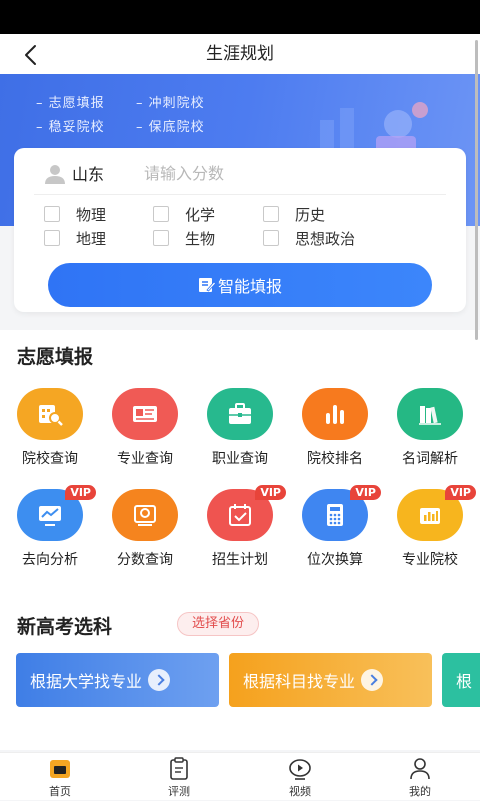 The height and width of the screenshot is (801, 480). I want to click on find-major-by-subject-card: 根据科目找专业, so click(330, 680).